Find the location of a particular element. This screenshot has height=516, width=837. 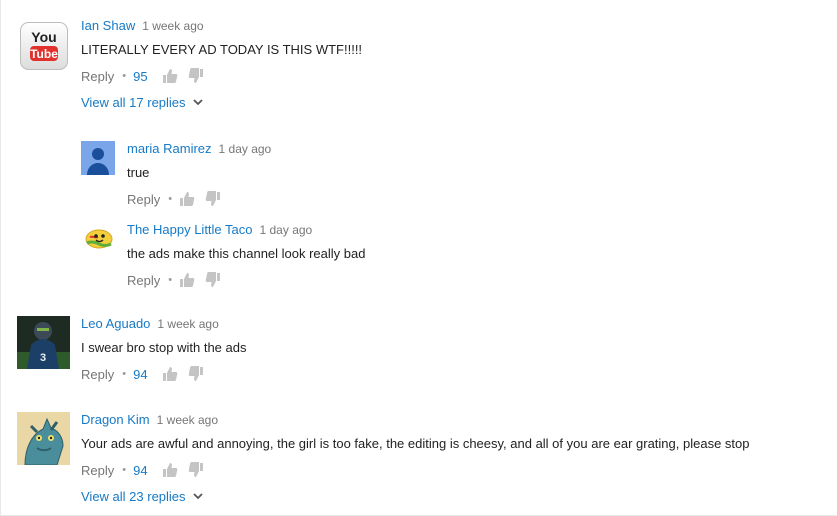

youtube-logo-avatar: You Tube is located at coordinates (44, 46).